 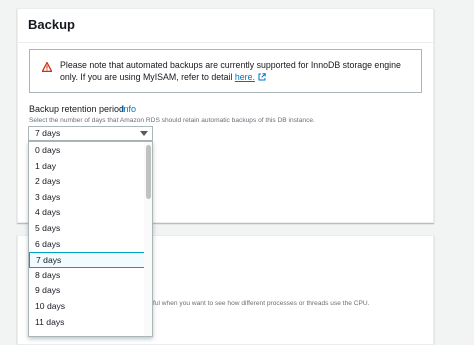 I want to click on retention-label: Backup retention period, so click(x=77, y=109).